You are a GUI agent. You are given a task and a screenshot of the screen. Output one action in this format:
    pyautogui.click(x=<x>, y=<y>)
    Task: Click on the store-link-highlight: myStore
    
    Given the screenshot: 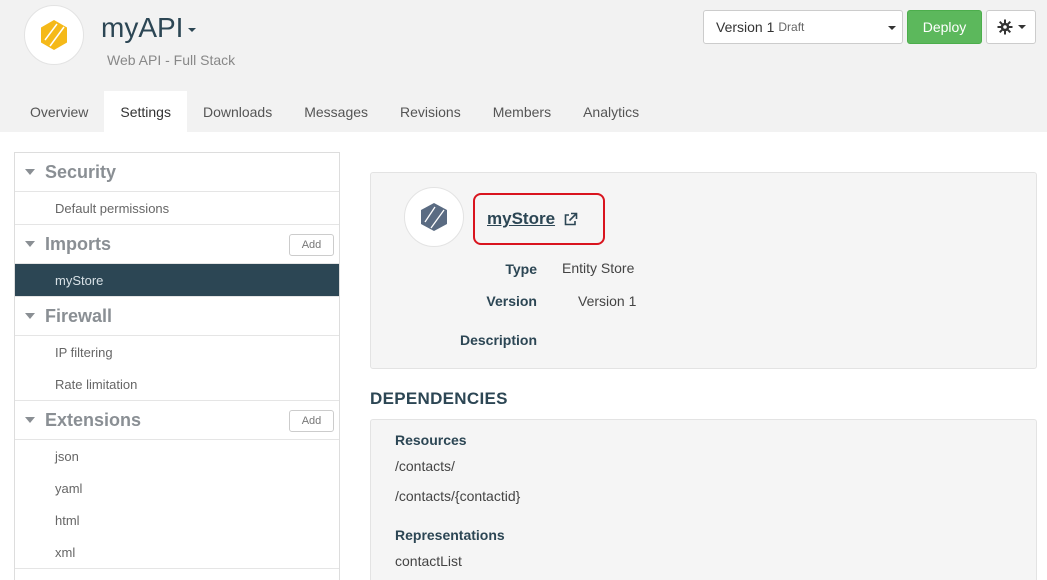 What is the action you would take?
    pyautogui.click(x=539, y=219)
    